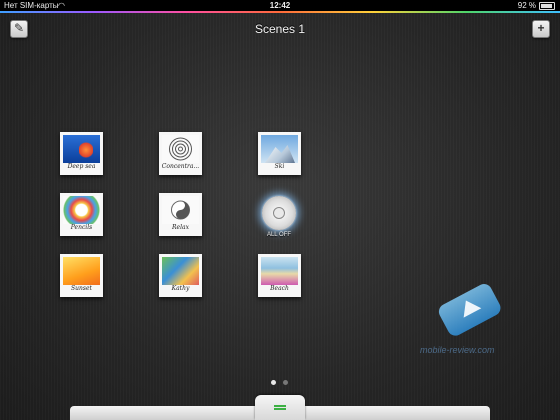  What do you see at coordinates (180, 227) in the screenshot?
I see `scene-label: Relax` at bounding box center [180, 227].